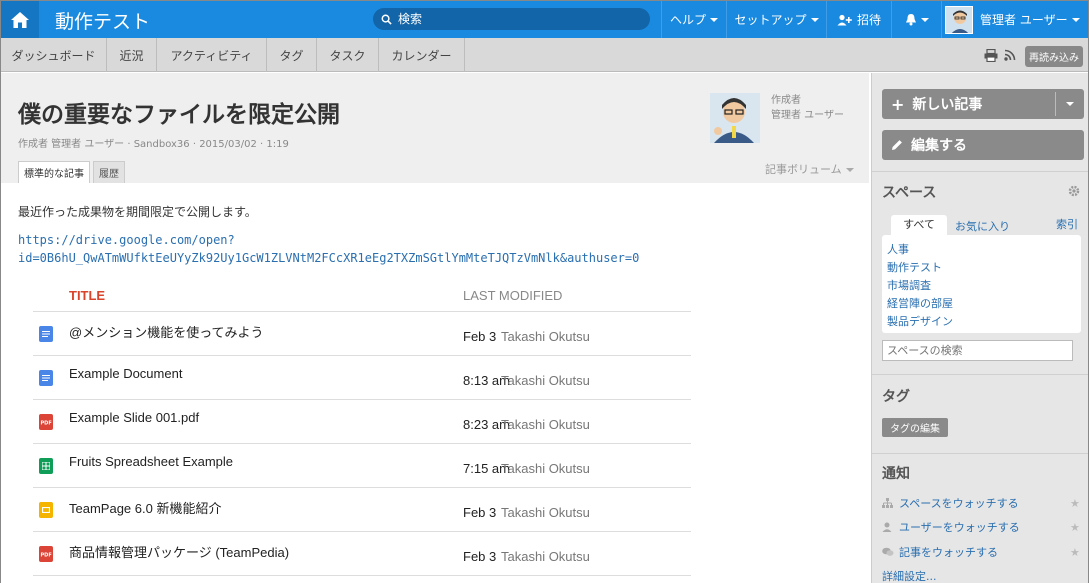 This screenshot has width=1089, height=583. What do you see at coordinates (132, 55) in the screenshot?
I see `tab-recent: 近況` at bounding box center [132, 55].